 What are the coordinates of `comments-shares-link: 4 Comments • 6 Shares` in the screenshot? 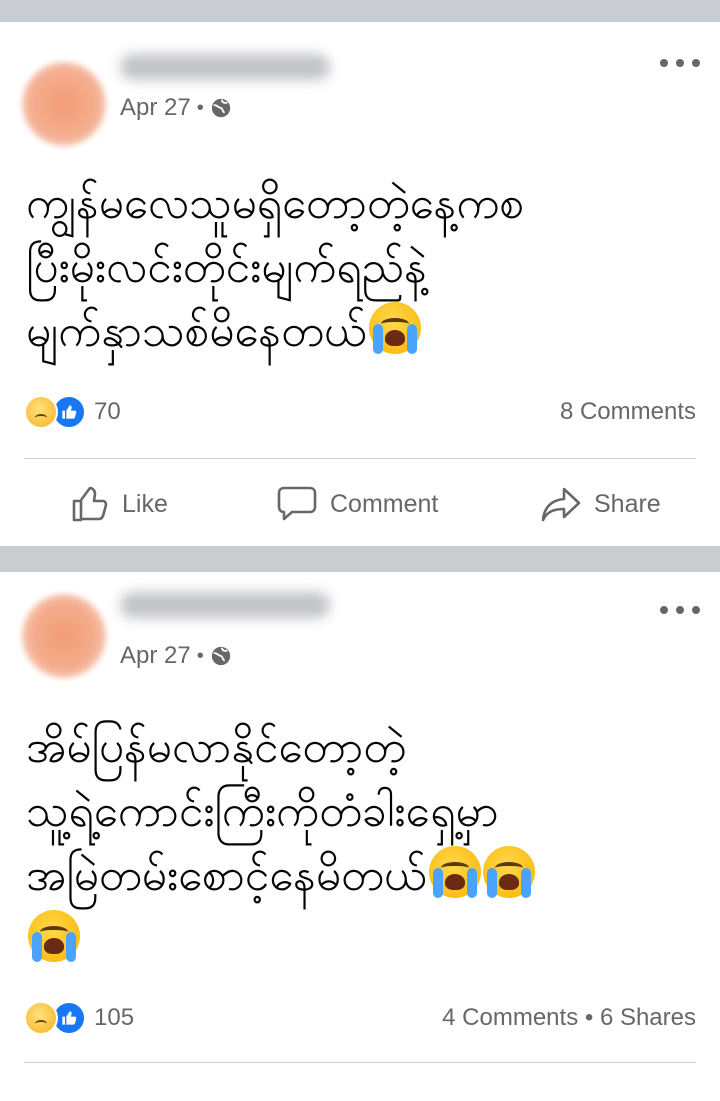 It's located at (569, 1018).